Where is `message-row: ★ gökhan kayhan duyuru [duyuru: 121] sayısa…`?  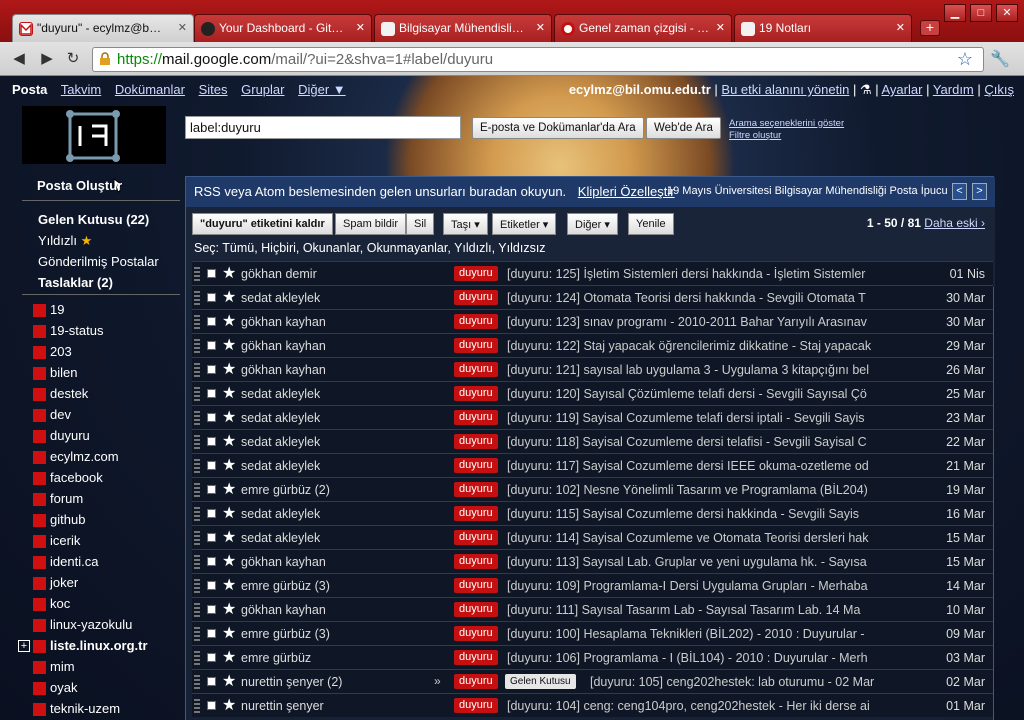 message-row: ★ gökhan kayhan duyuru [duyuru: 121] sayısa… is located at coordinates (592, 369).